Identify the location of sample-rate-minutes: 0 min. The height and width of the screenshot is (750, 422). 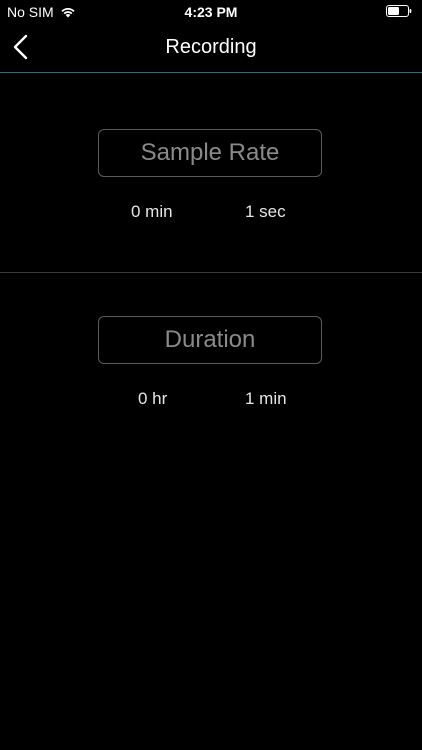
(152, 212).